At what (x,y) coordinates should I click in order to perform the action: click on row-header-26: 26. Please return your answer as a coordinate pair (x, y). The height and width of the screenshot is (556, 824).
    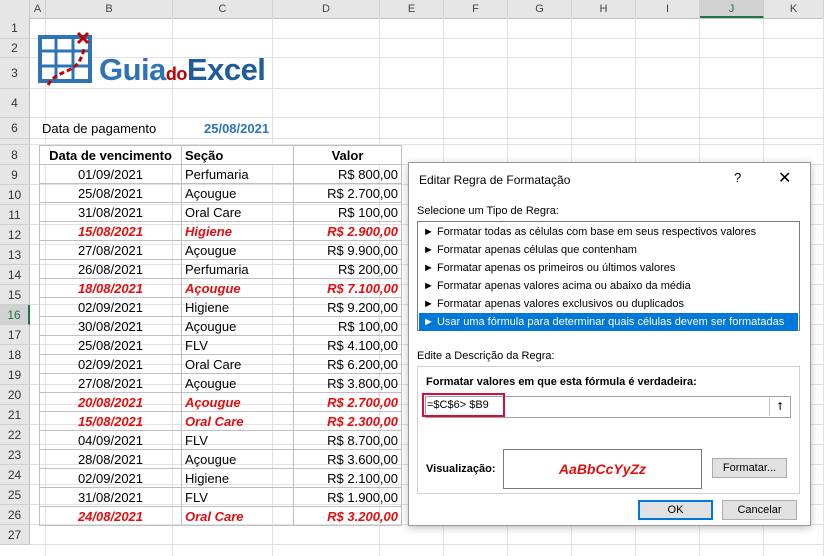
    Looking at the image, I should click on (15, 515).